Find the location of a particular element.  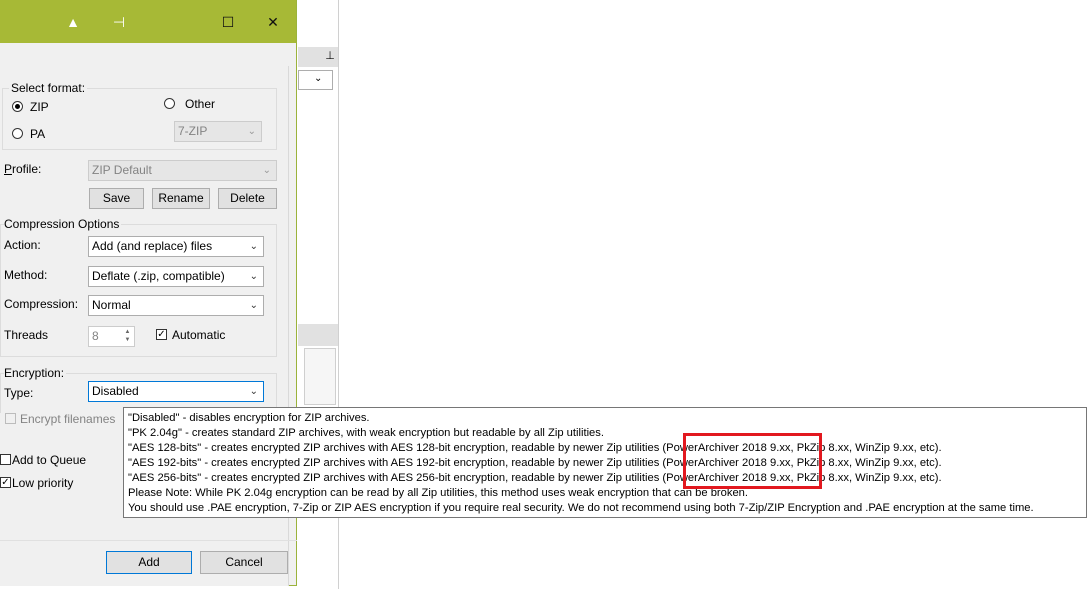

encrypt-filenames-checkbox is located at coordinates (10, 418).